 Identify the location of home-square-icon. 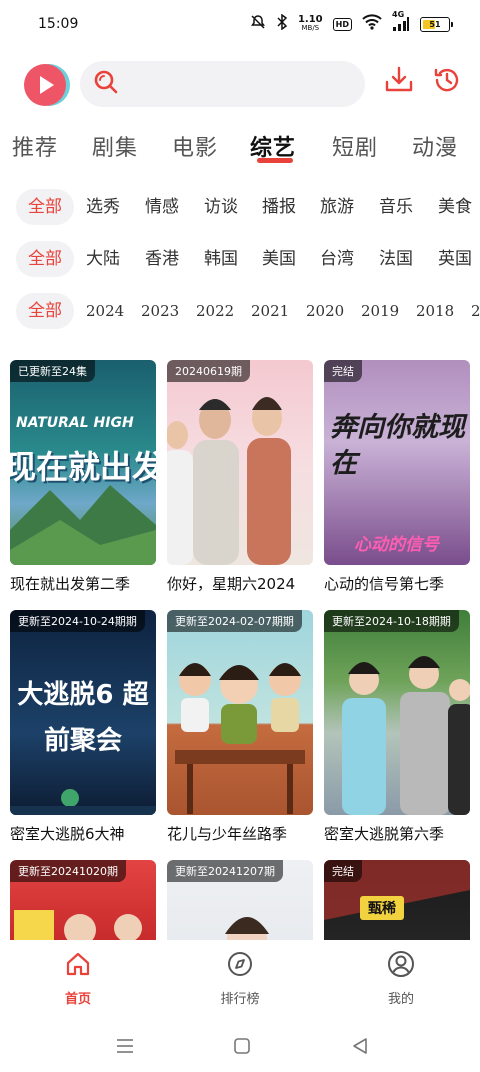
(242, 1046).